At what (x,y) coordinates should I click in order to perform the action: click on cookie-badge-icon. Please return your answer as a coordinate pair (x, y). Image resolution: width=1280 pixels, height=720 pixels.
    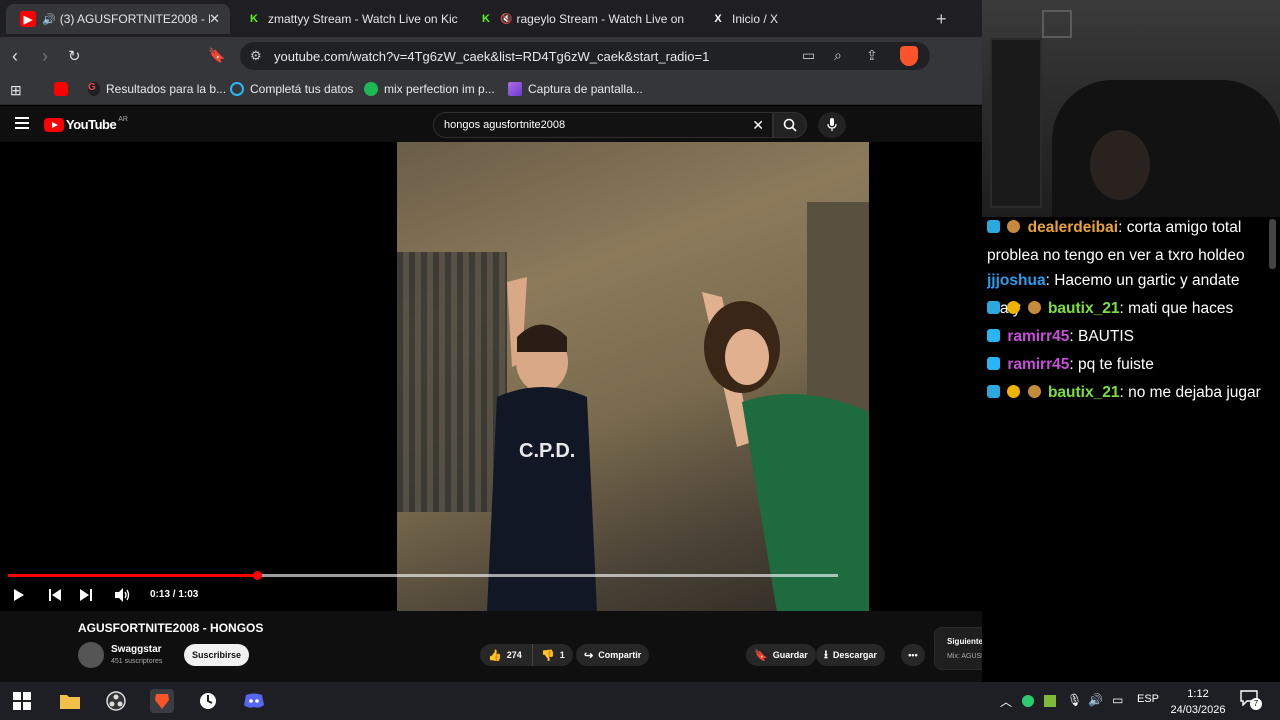
    Looking at the image, I should click on (1034, 391).